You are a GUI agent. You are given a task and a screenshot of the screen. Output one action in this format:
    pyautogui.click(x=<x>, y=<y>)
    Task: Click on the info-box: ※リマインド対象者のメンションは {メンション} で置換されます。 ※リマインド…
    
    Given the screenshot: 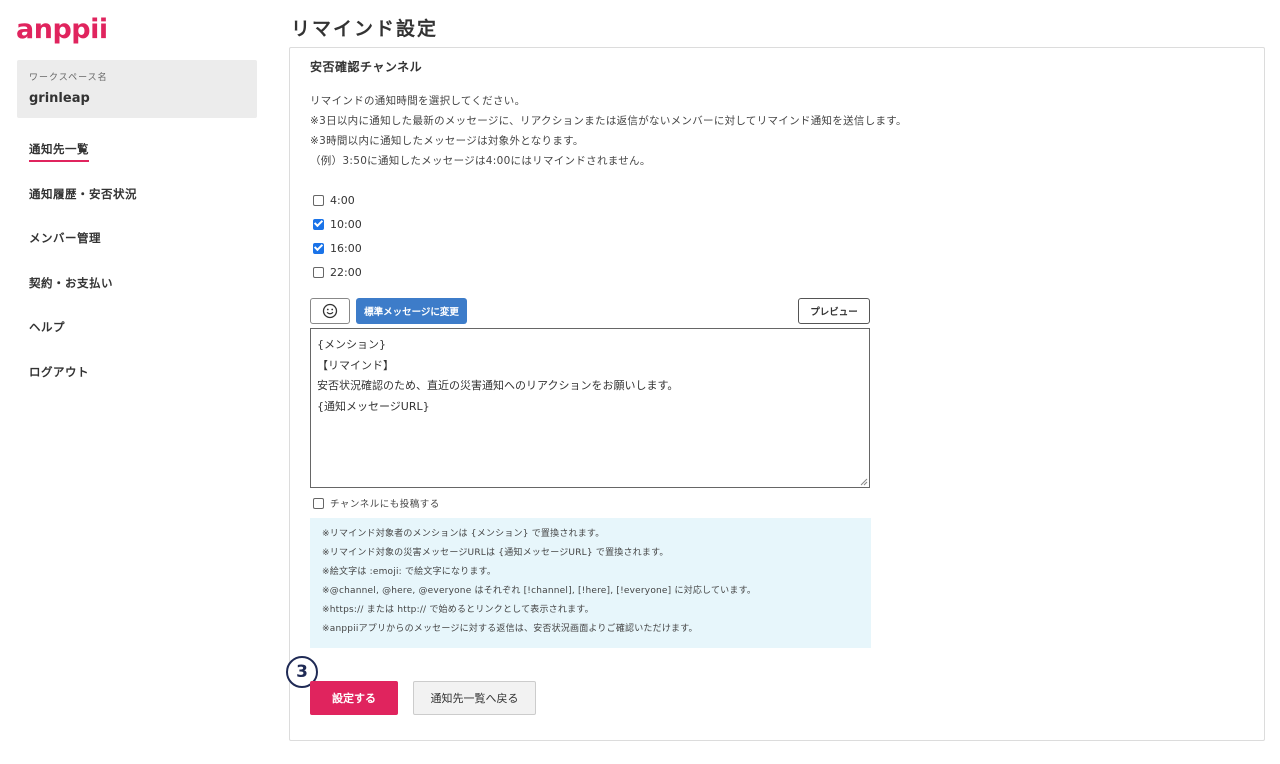 What is the action you would take?
    pyautogui.click(x=590, y=583)
    